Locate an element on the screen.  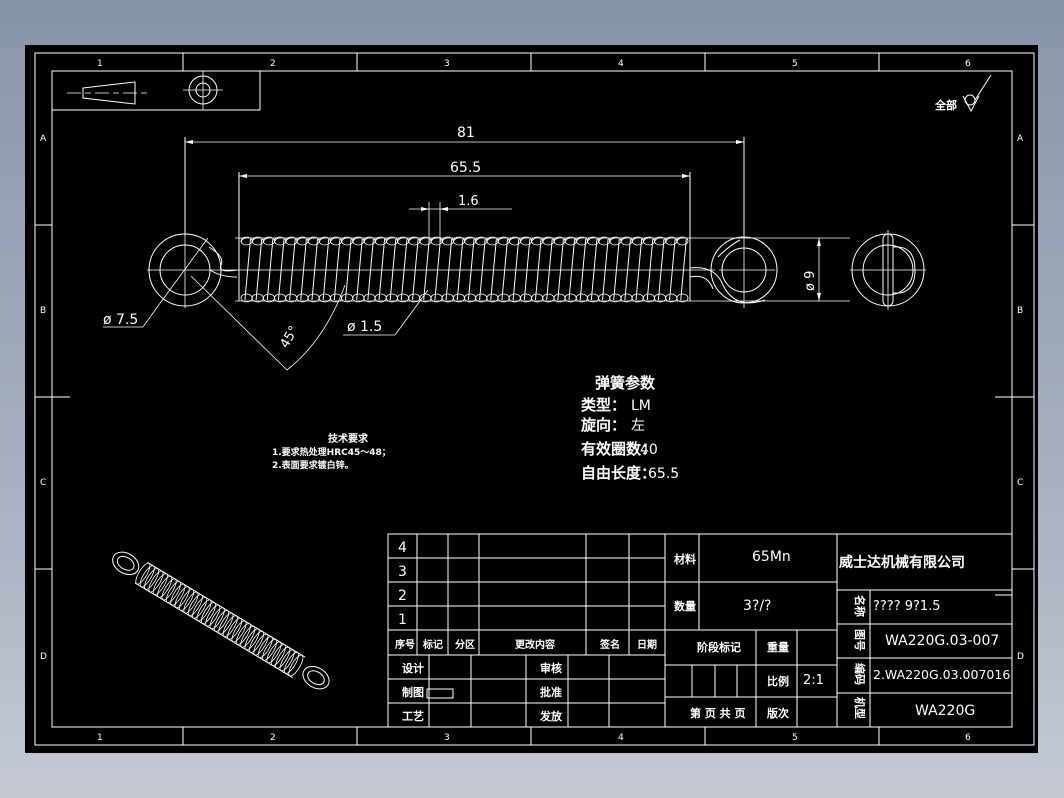
spring-parameters: 弹簧参数 类型： LM旋向： 左有效圈数：40自由长度：65.5 is located at coordinates (629, 428).